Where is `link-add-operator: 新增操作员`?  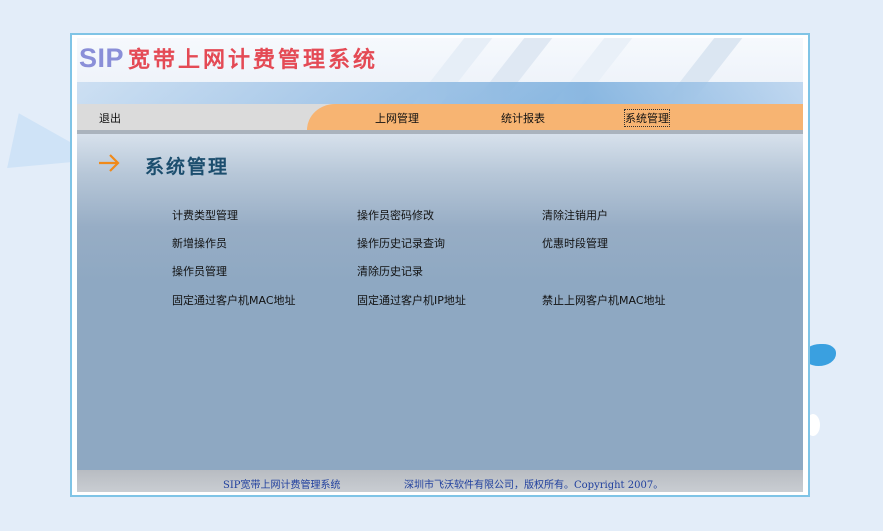 link-add-operator: 新增操作员 is located at coordinates (199, 243).